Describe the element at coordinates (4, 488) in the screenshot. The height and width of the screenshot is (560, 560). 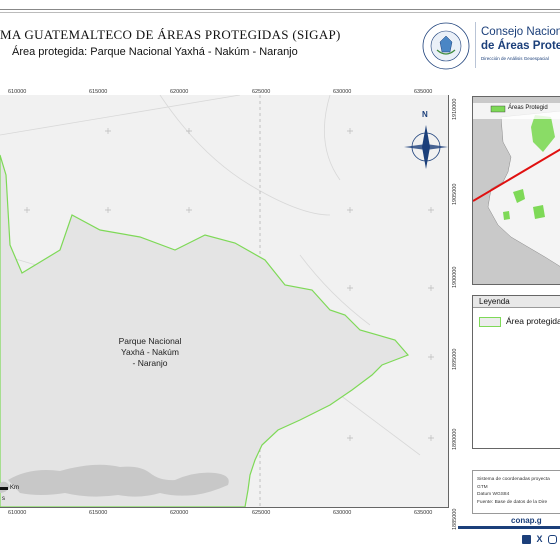
I see `scale-bar` at that location.